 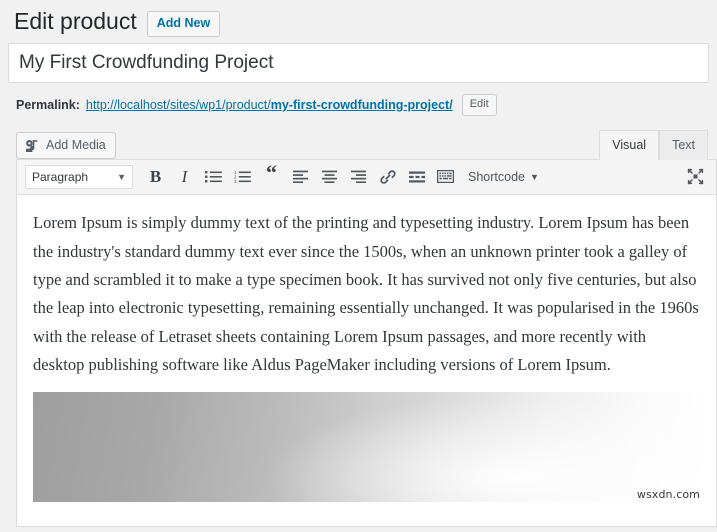 I want to click on image-watermark: wsxdn.com, so click(x=668, y=494).